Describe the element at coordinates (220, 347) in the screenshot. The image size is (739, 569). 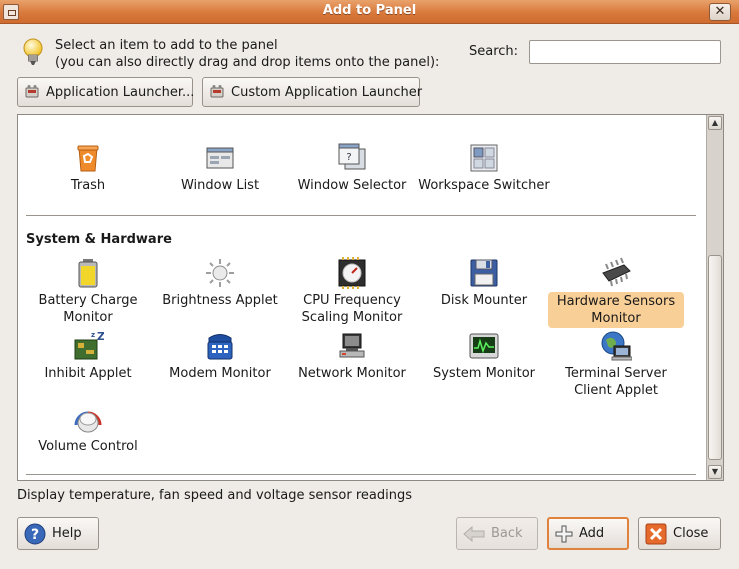
I see `modem-icon` at that location.